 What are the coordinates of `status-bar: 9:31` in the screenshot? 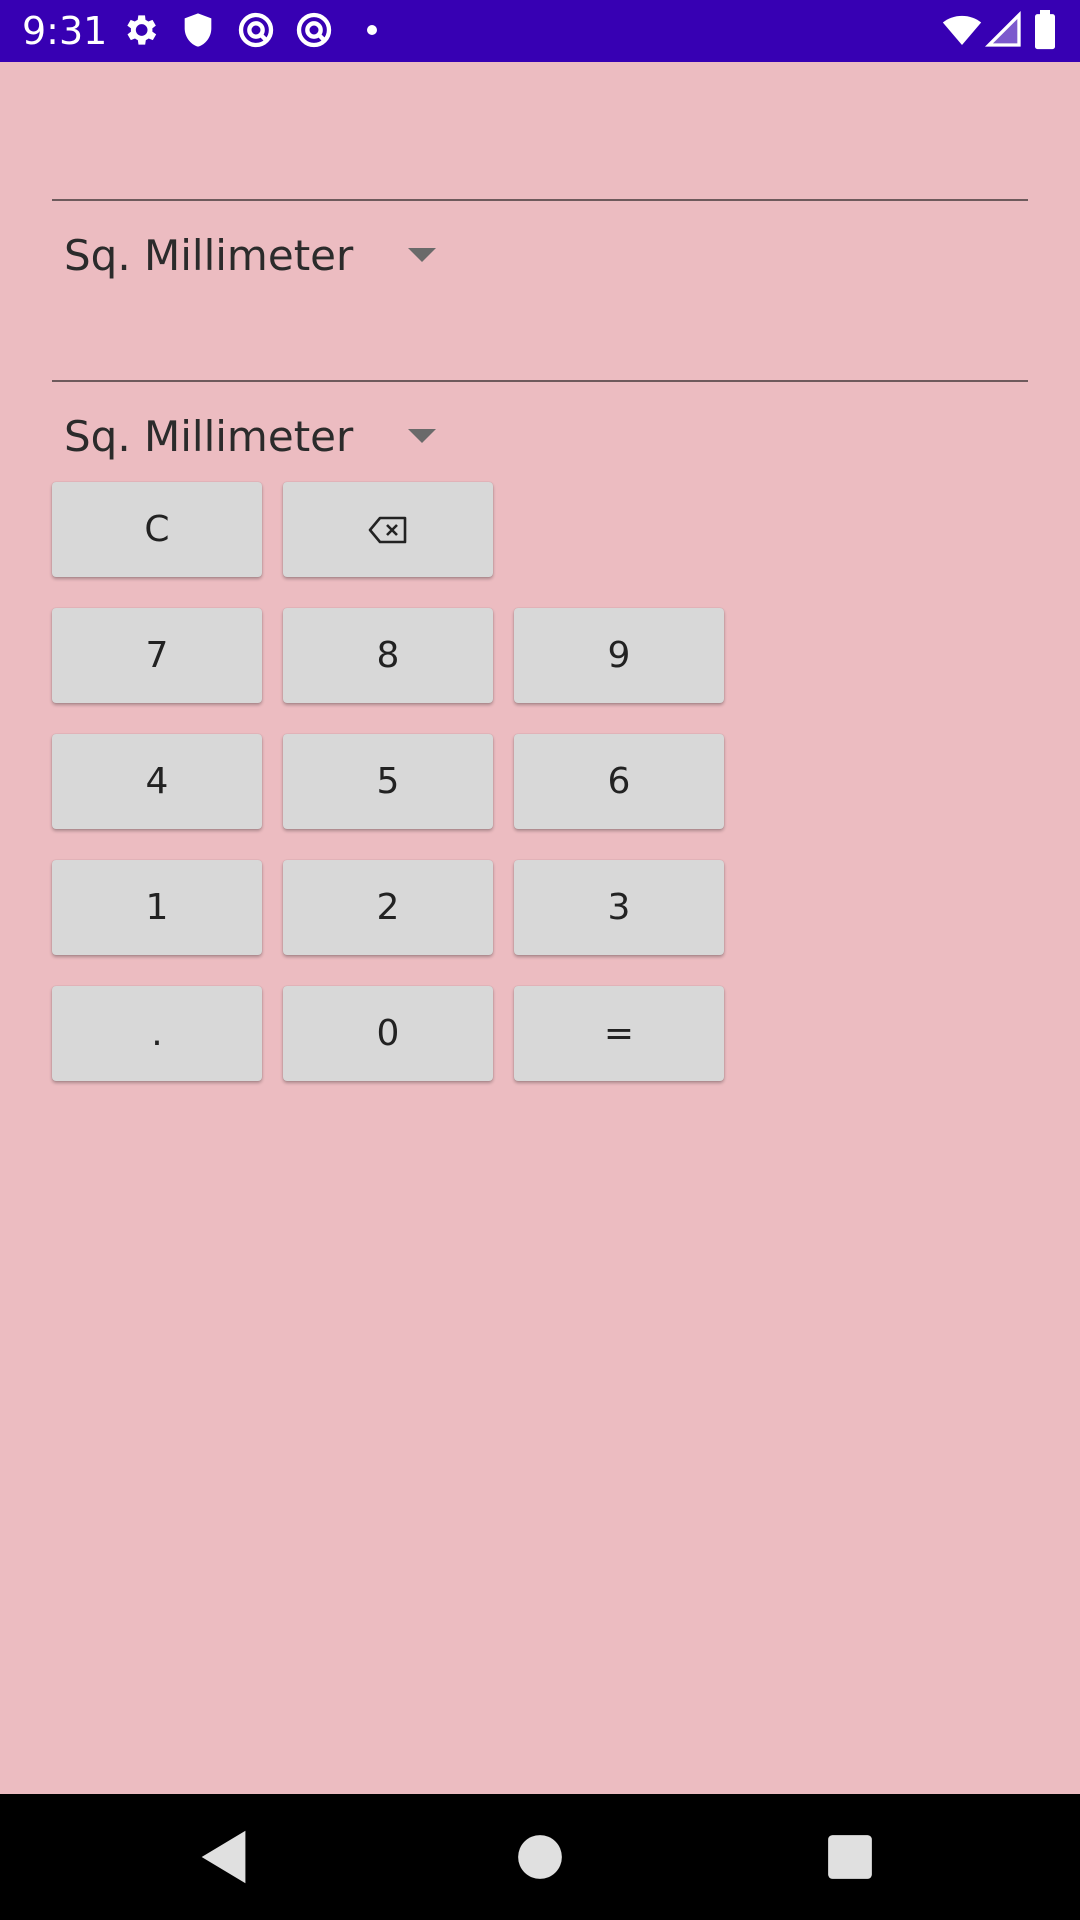 It's located at (540, 31).